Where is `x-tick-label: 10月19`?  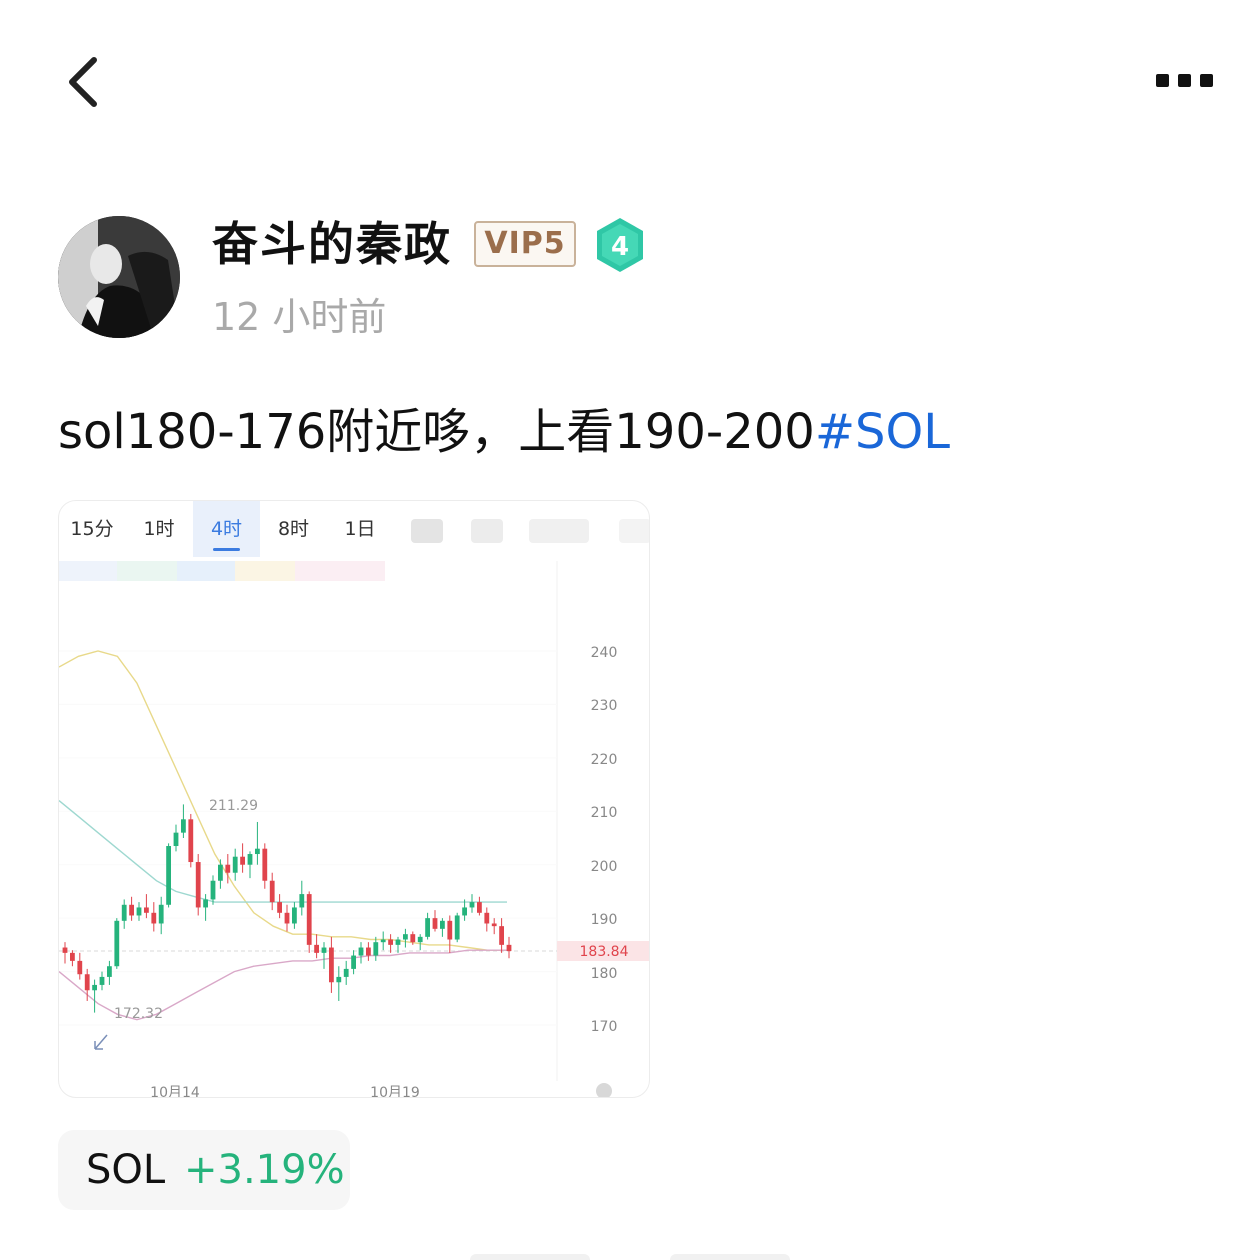 x-tick-label: 10月19 is located at coordinates (395, 1091).